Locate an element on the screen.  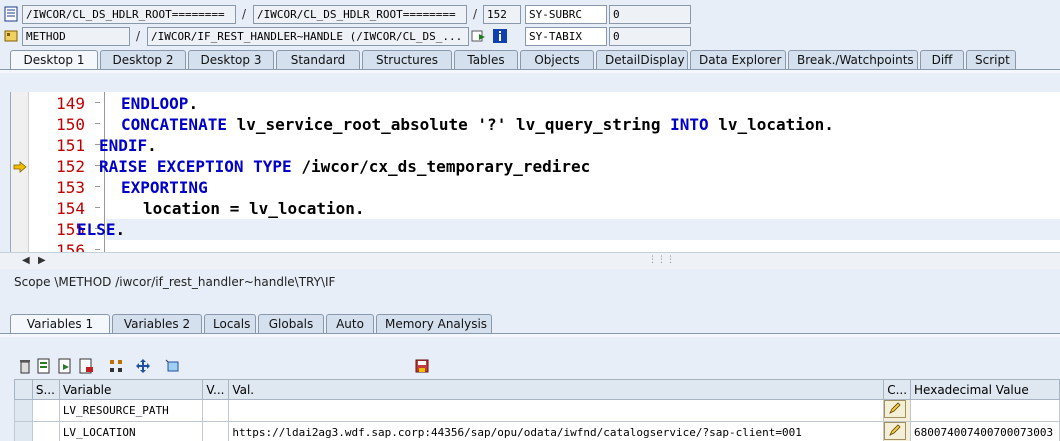
line-number: 151 is located at coordinates (70, 145).